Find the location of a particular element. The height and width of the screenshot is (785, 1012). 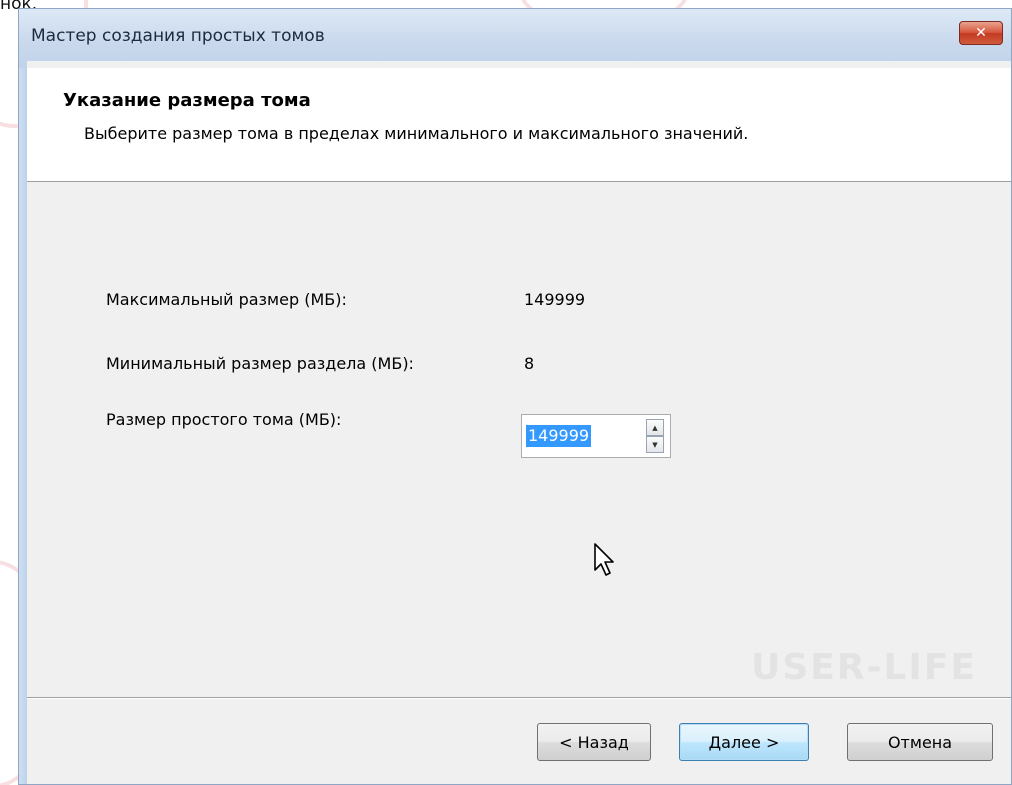

arrow-up-icon: ▲ is located at coordinates (655, 427).